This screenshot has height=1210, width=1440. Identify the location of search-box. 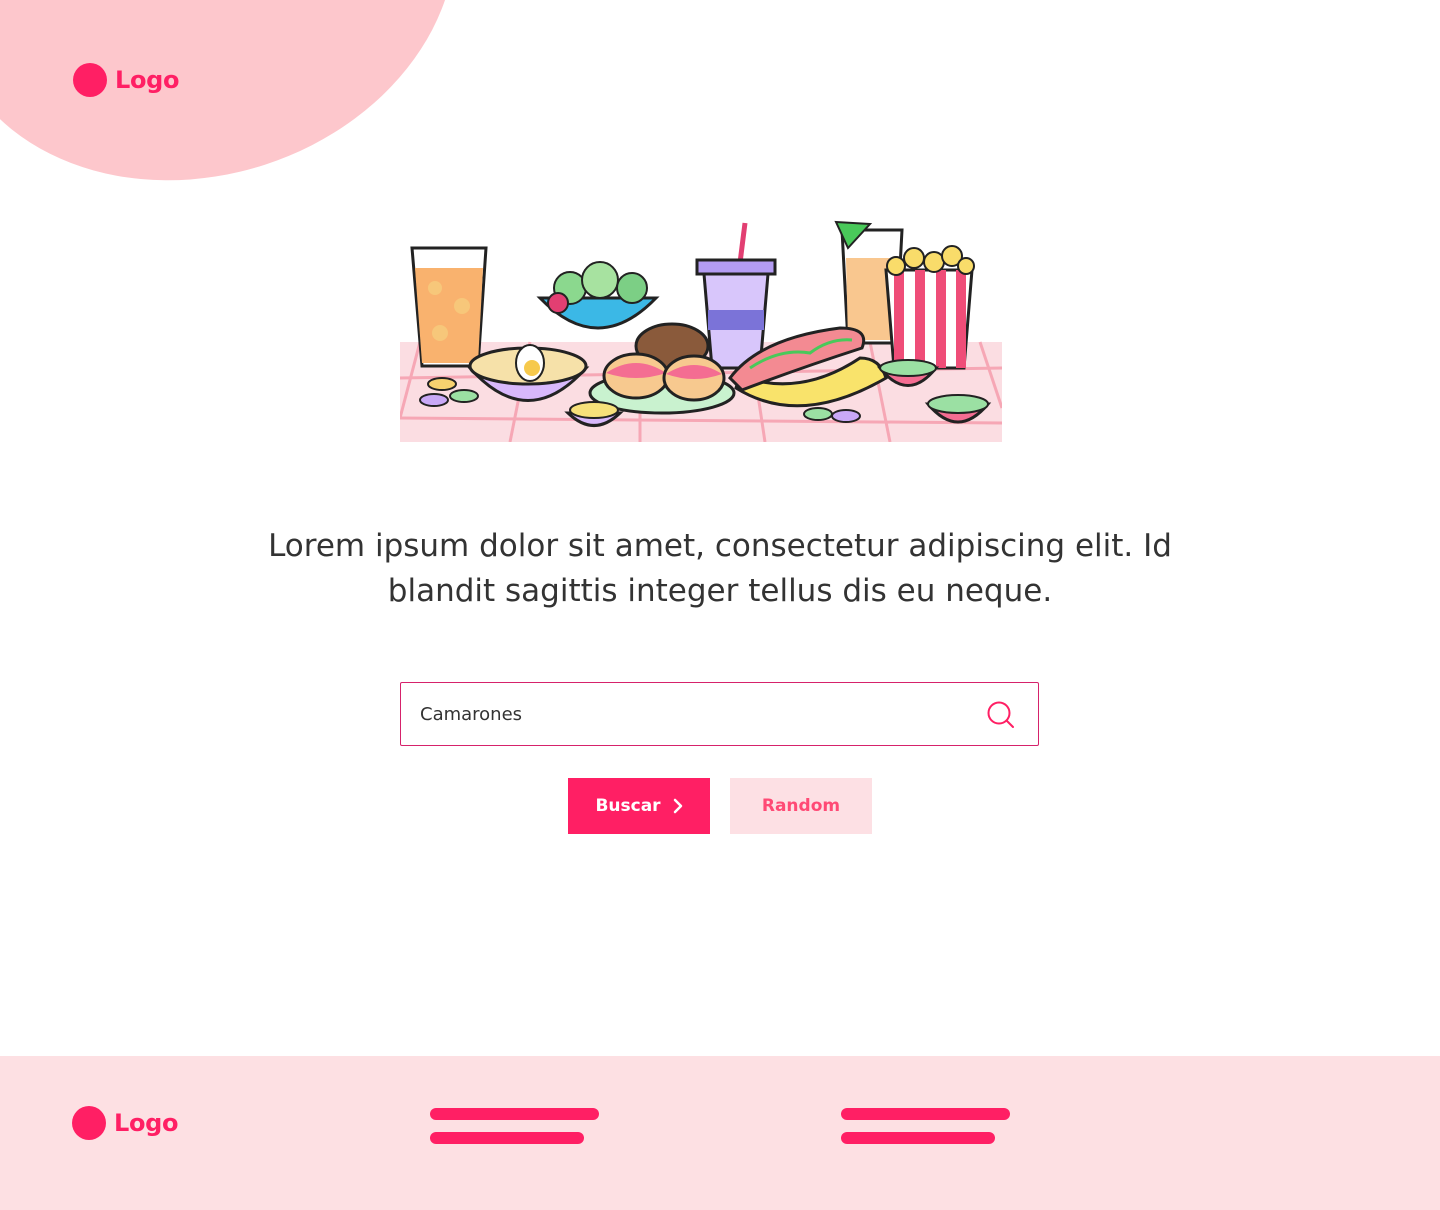
(719, 714).